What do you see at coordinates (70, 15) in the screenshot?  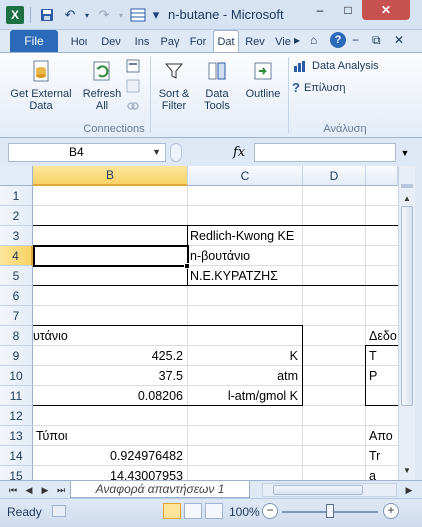 I see `undo-icon: ↶` at bounding box center [70, 15].